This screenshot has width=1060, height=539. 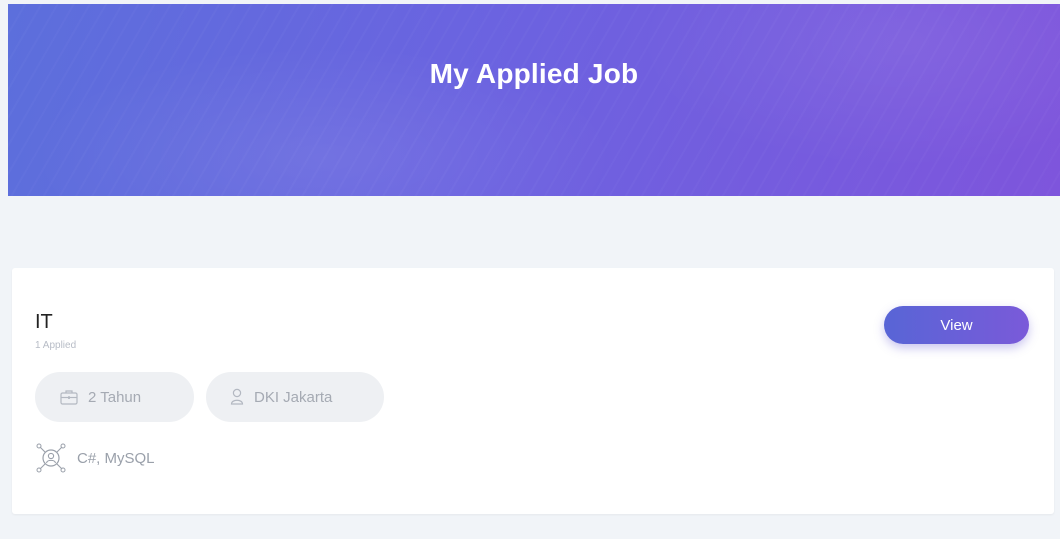 What do you see at coordinates (237, 397) in the screenshot?
I see `user-location-icon` at bounding box center [237, 397].